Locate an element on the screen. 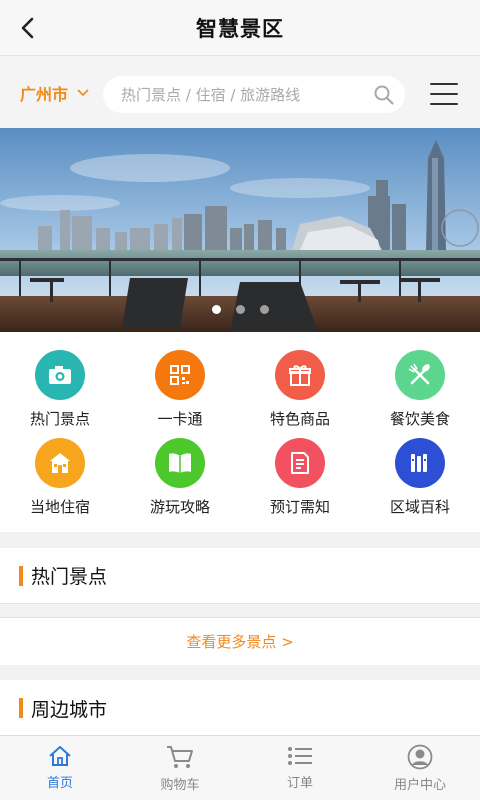 Image resolution: width=480 pixels, height=800 pixels. nav-user-center: 用户中心 is located at coordinates (420, 768).